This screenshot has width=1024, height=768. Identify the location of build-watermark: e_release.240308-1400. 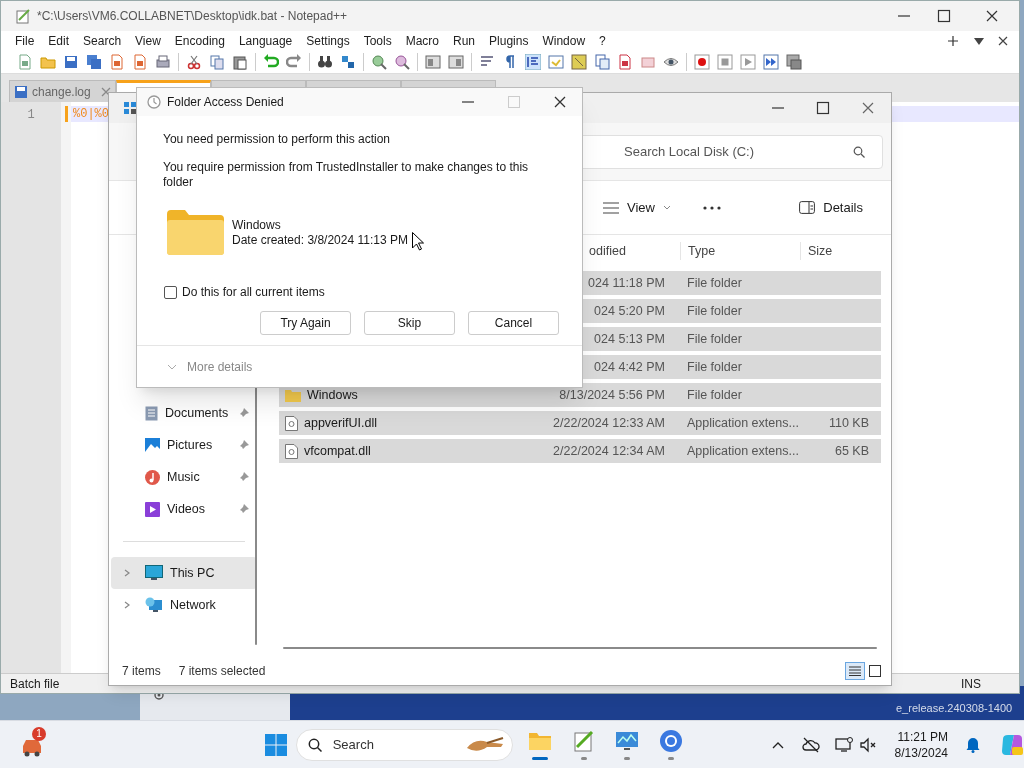
(954, 708).